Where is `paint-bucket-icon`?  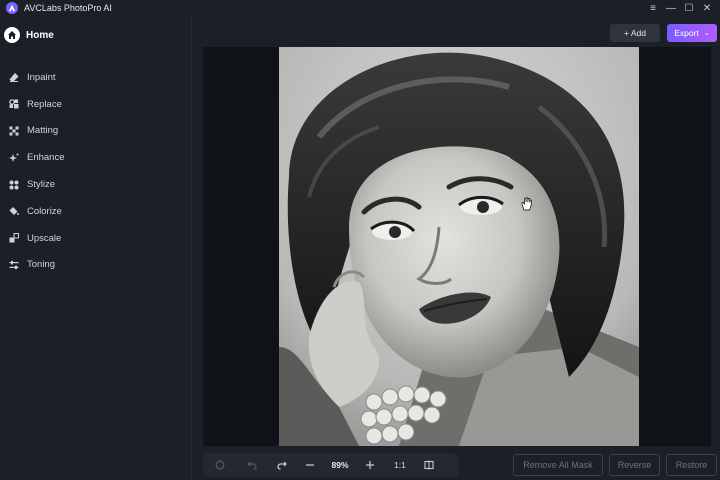
paint-bucket-icon is located at coordinates (14, 211).